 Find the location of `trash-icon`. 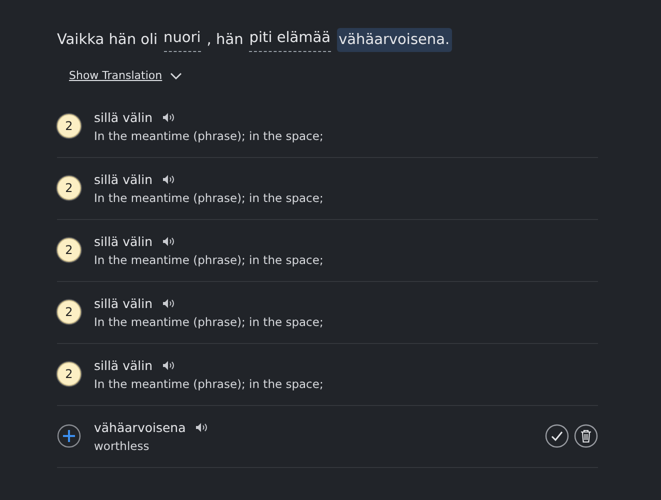

trash-icon is located at coordinates (586, 436).